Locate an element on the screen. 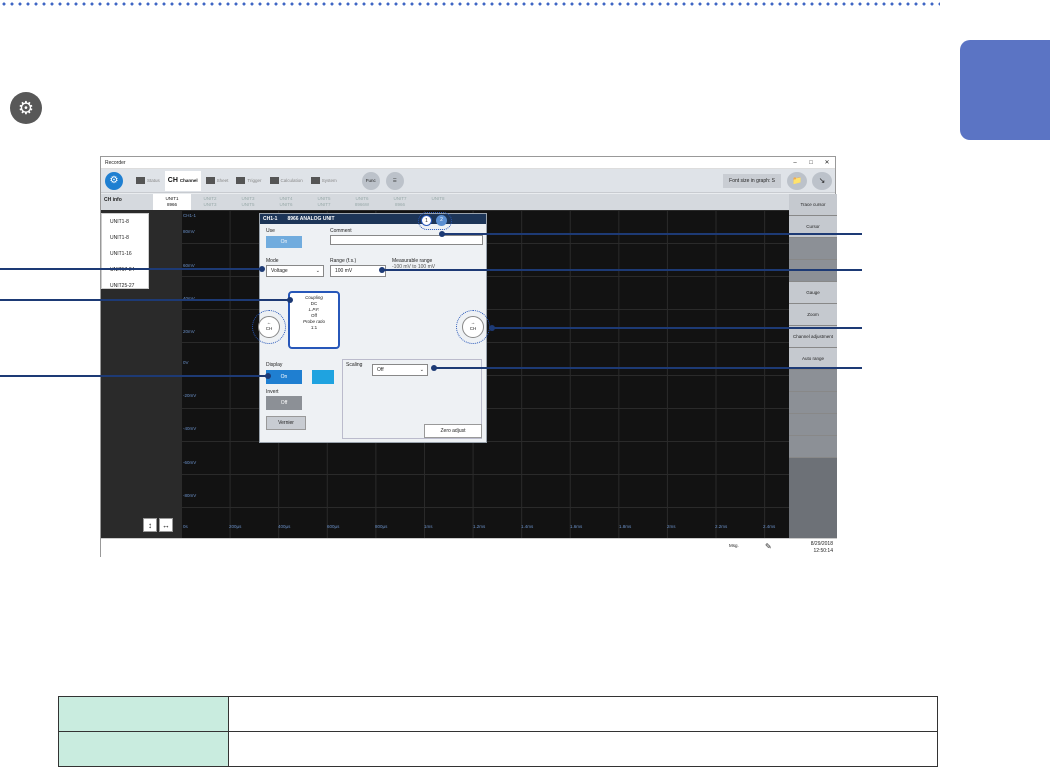 The height and width of the screenshot is (767, 1050). use-toggle: On is located at coordinates (284, 242).